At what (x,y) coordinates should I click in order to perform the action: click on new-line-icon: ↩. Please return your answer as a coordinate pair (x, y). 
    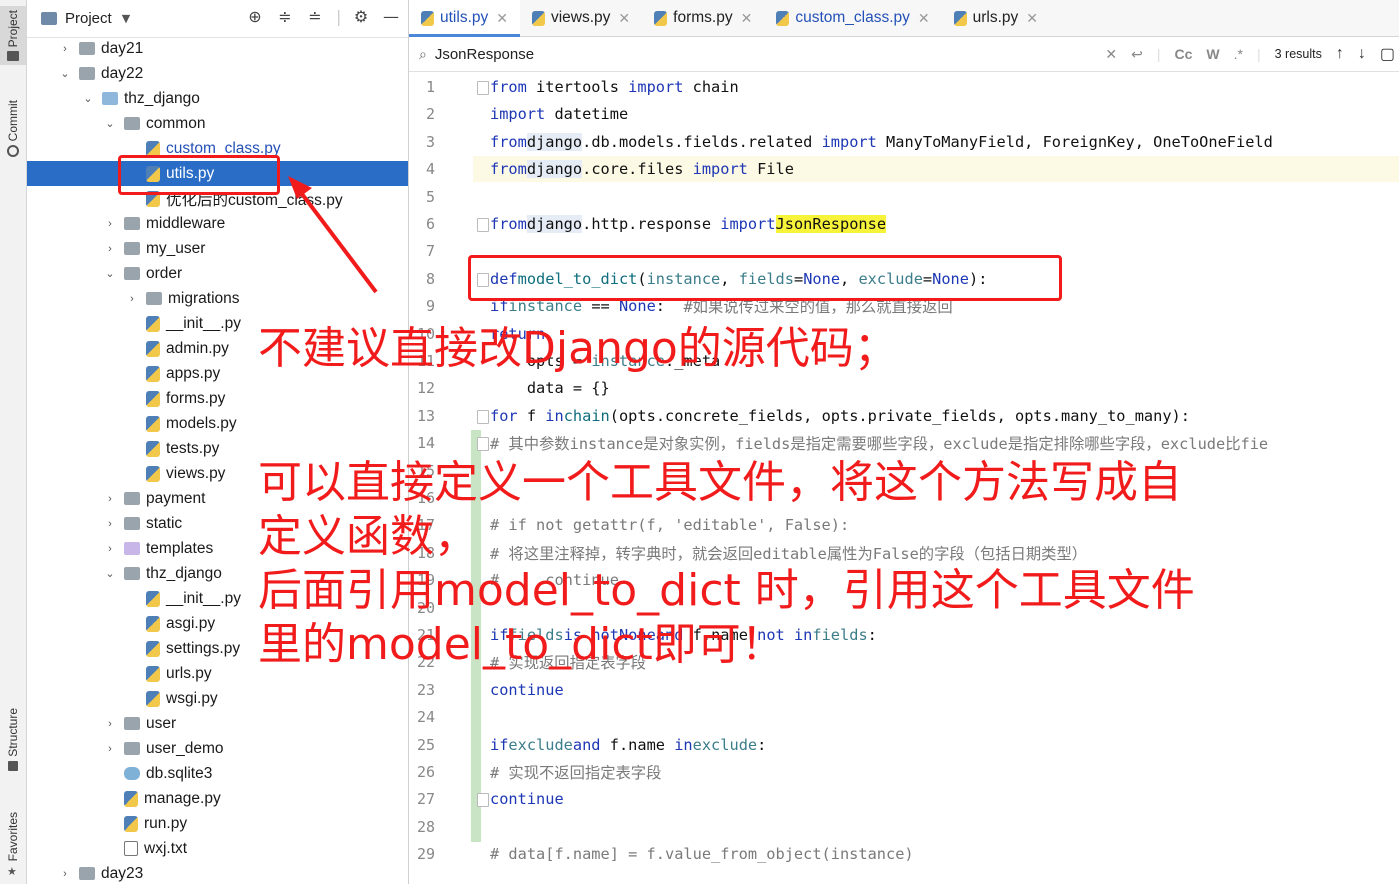
    Looking at the image, I should click on (1137, 54).